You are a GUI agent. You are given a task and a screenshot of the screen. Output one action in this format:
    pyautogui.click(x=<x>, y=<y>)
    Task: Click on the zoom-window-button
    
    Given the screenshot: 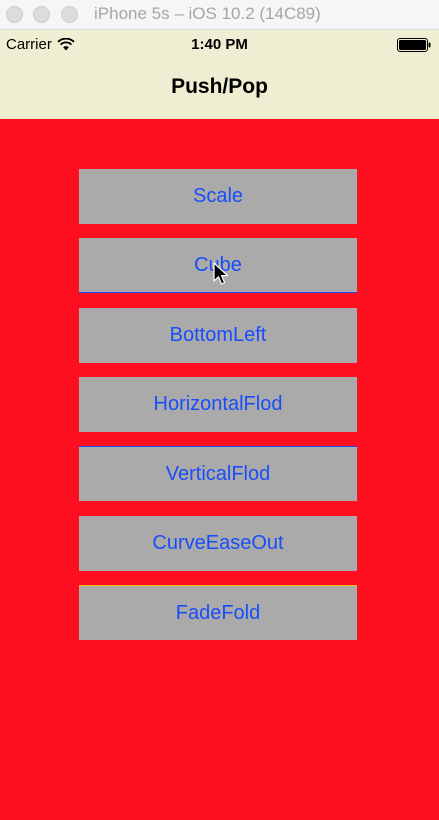 What is the action you would take?
    pyautogui.click(x=69, y=14)
    